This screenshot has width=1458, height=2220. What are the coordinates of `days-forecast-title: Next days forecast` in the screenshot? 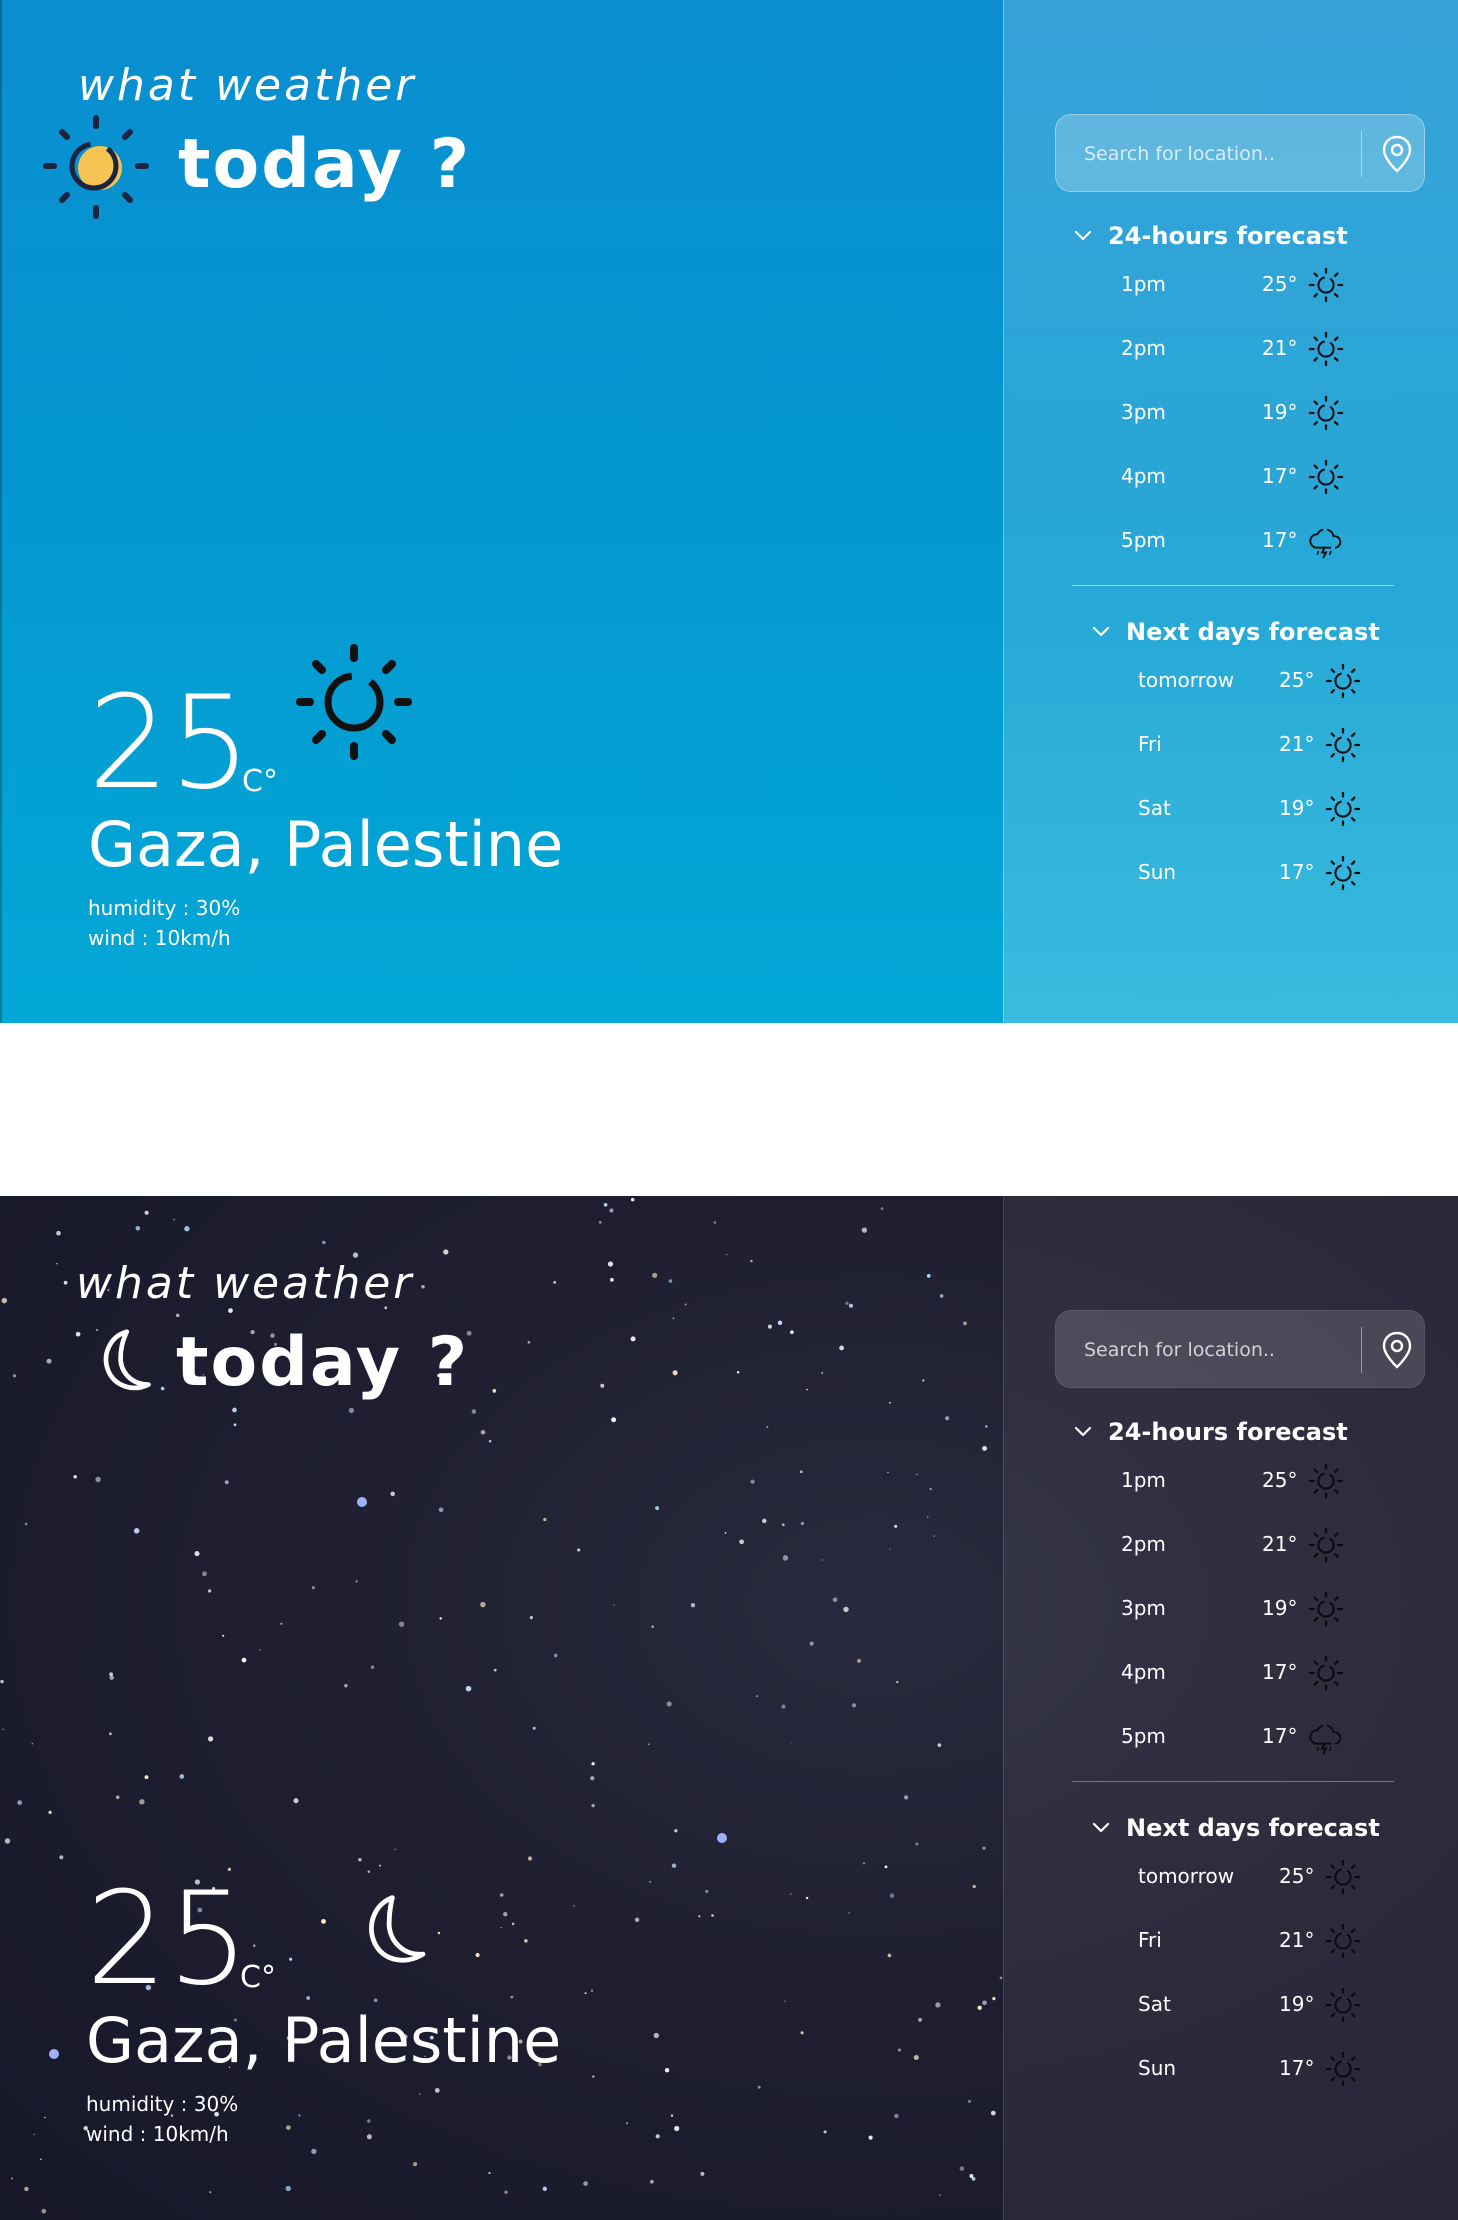 It's located at (1253, 632).